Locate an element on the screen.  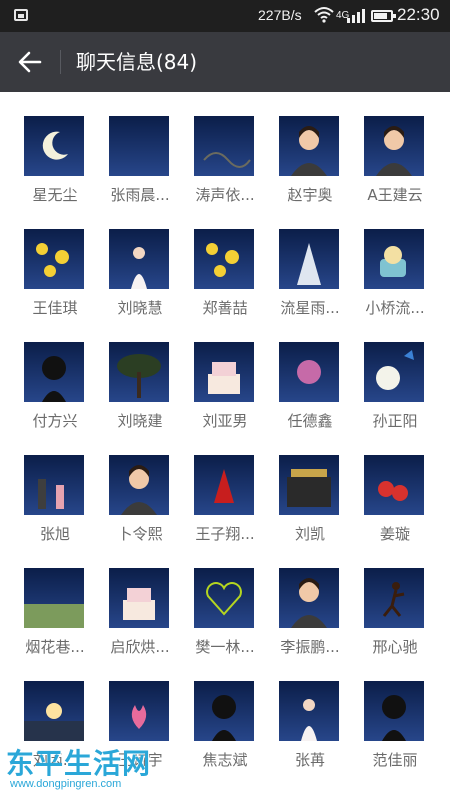
member-item: 邢心驰 is located at coordinates (395, 620).